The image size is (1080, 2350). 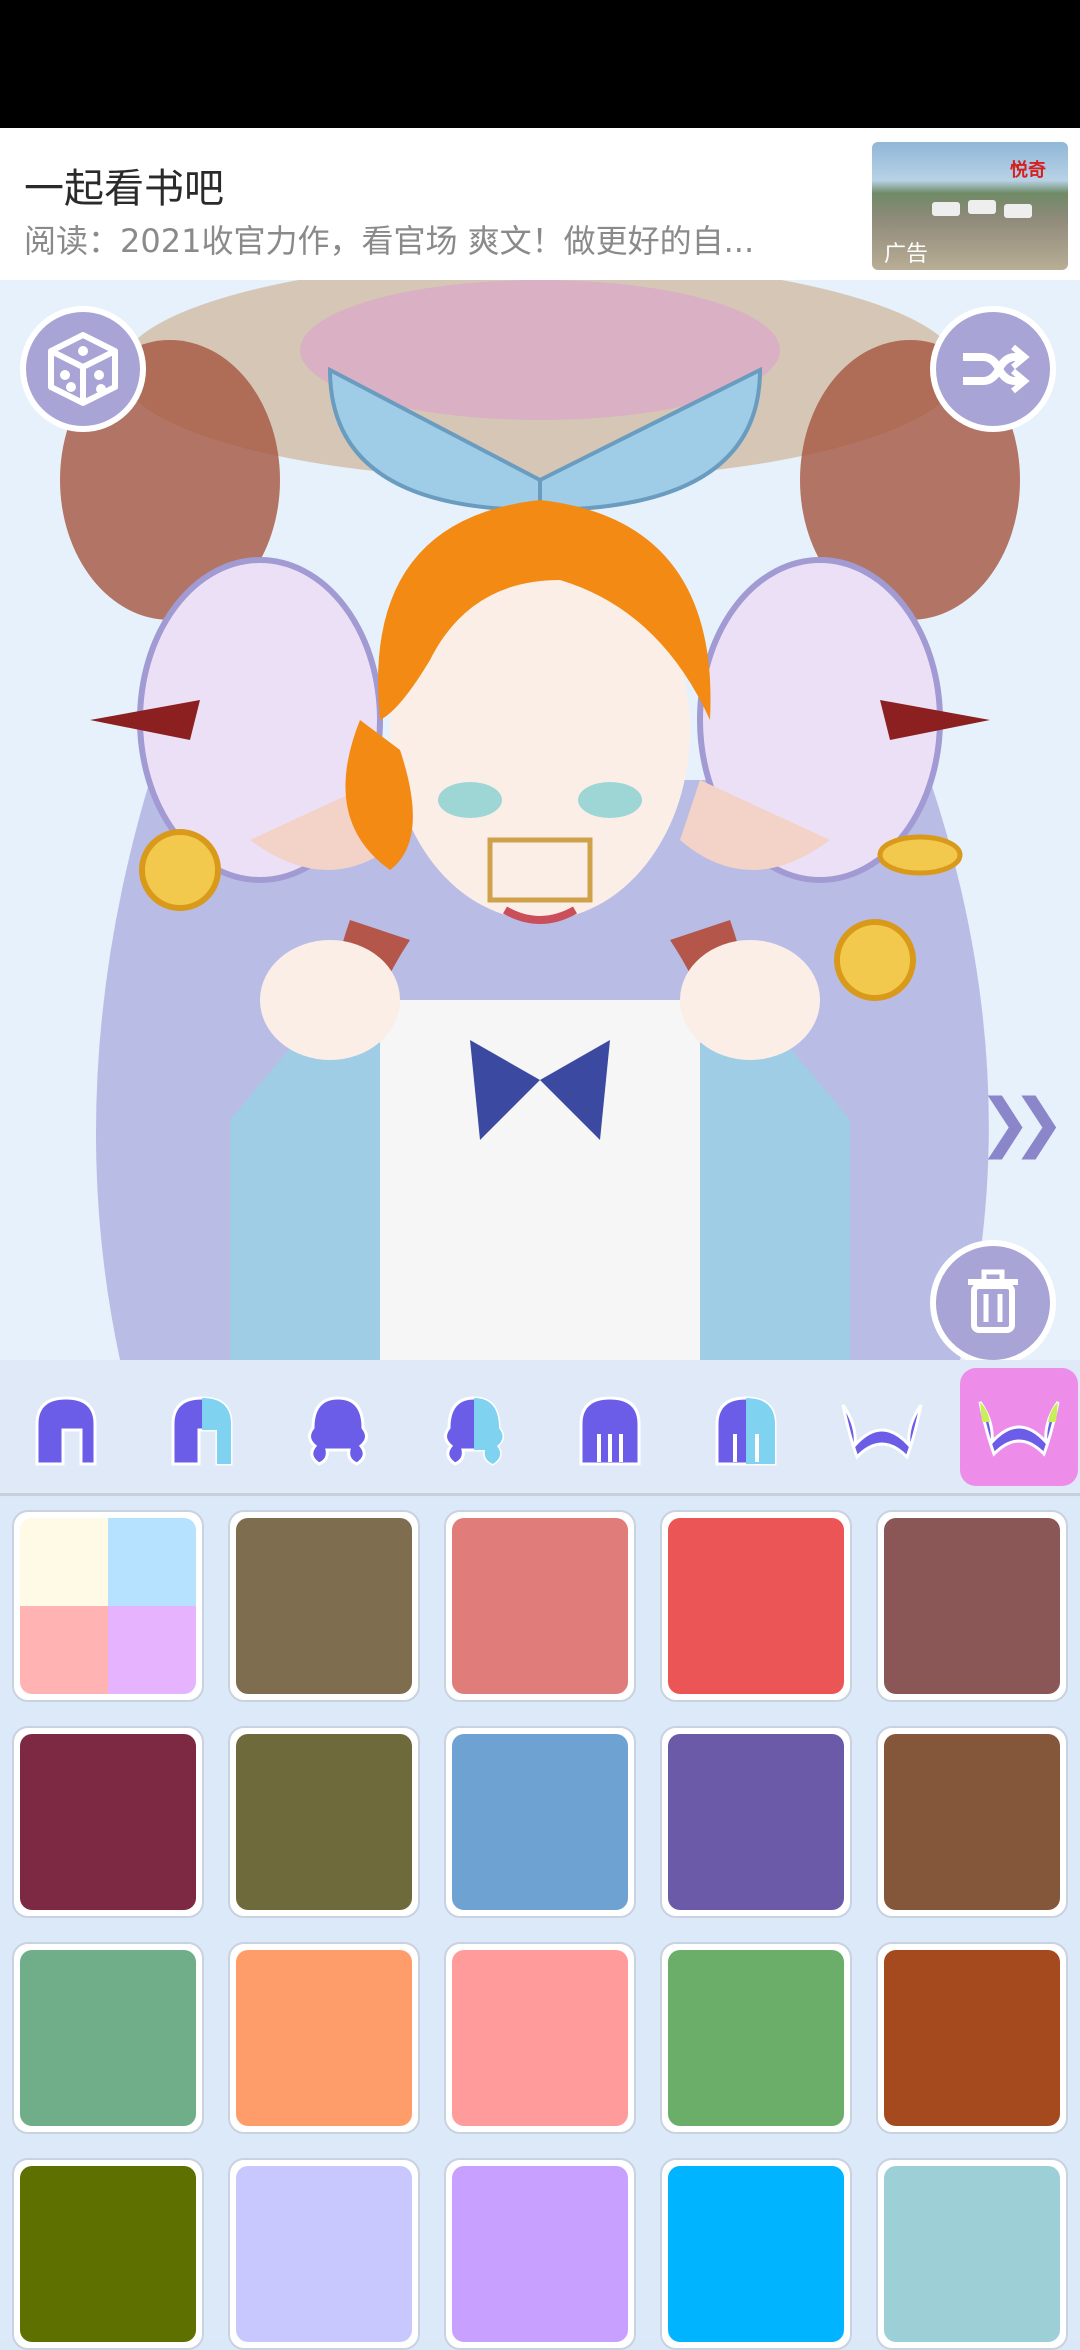 I want to click on status-bar, so click(x=540, y=64).